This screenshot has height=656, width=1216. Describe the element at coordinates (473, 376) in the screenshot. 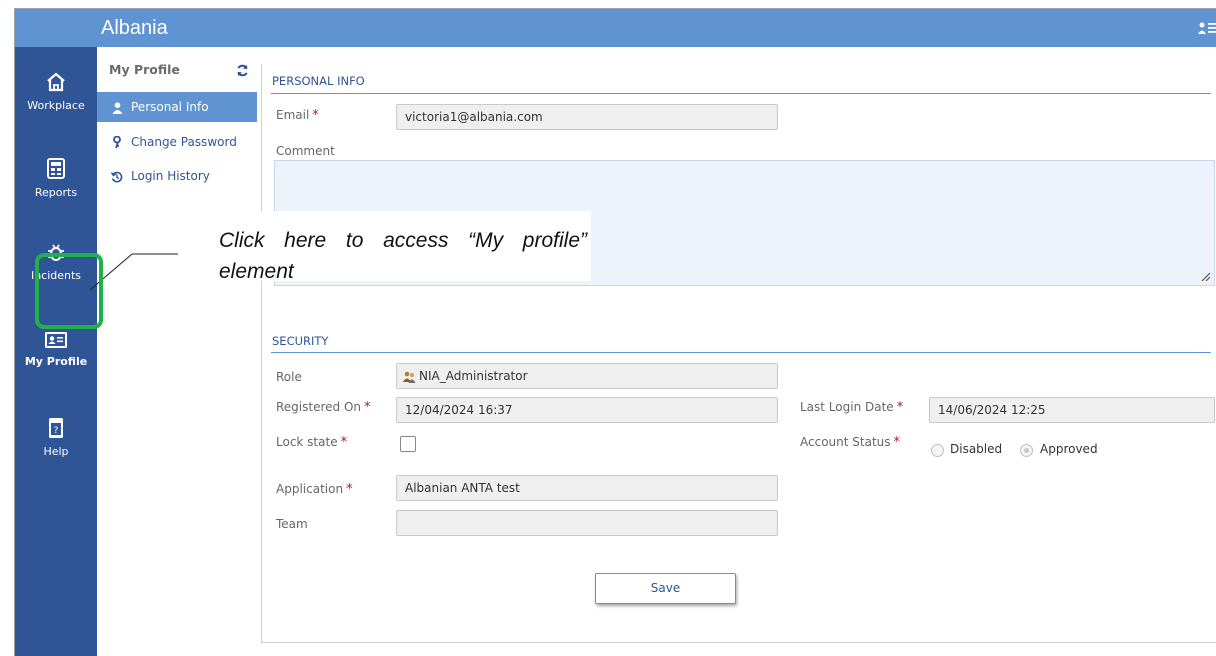

I see `role-value: NIA_Administrator` at that location.